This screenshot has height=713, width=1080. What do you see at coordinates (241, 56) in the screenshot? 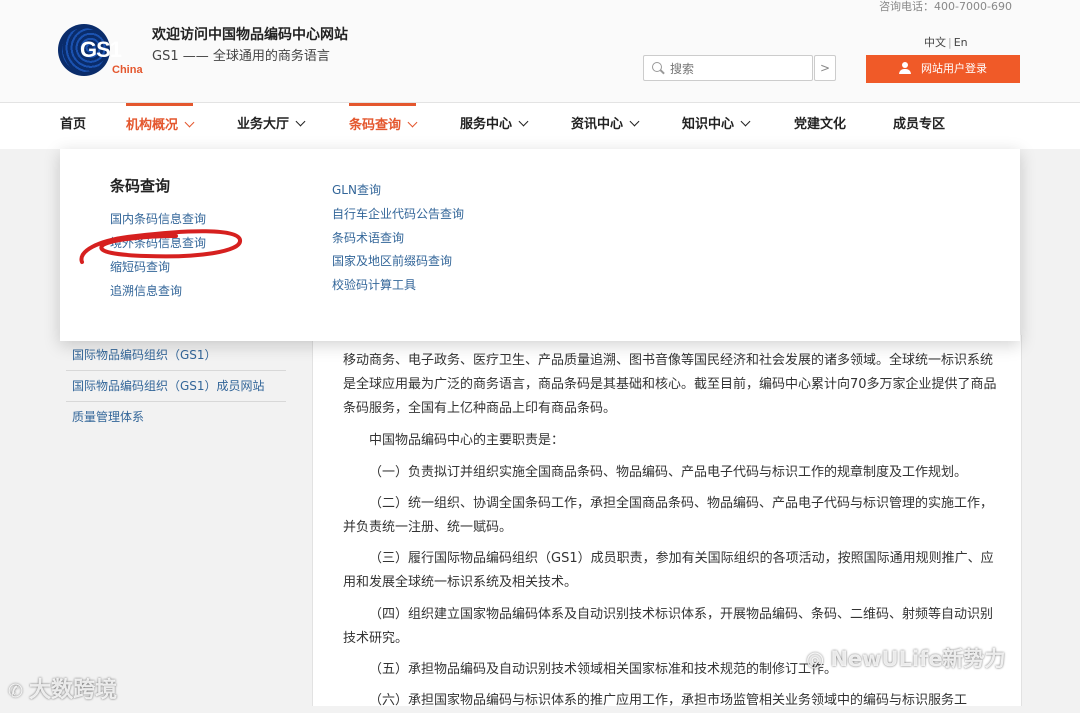
I see `slogan: GS1 —— 全球通用的商务语言` at bounding box center [241, 56].